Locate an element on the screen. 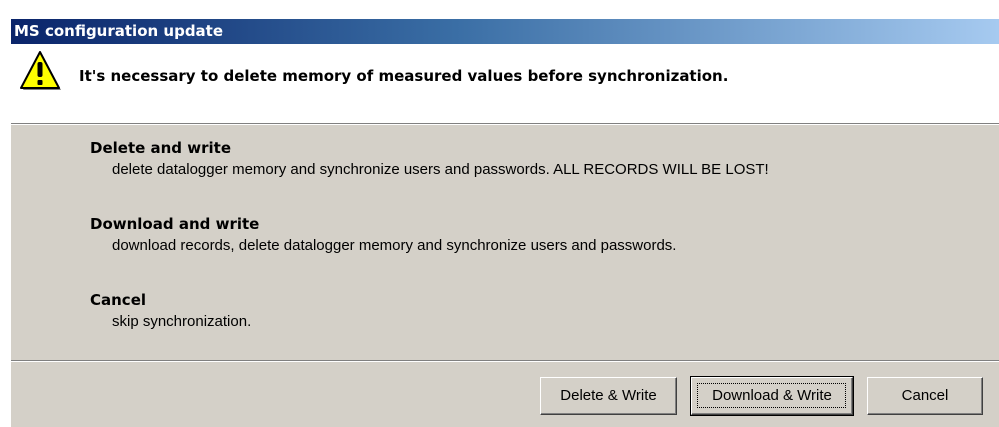  cancel-button: Cancel is located at coordinates (925, 396).